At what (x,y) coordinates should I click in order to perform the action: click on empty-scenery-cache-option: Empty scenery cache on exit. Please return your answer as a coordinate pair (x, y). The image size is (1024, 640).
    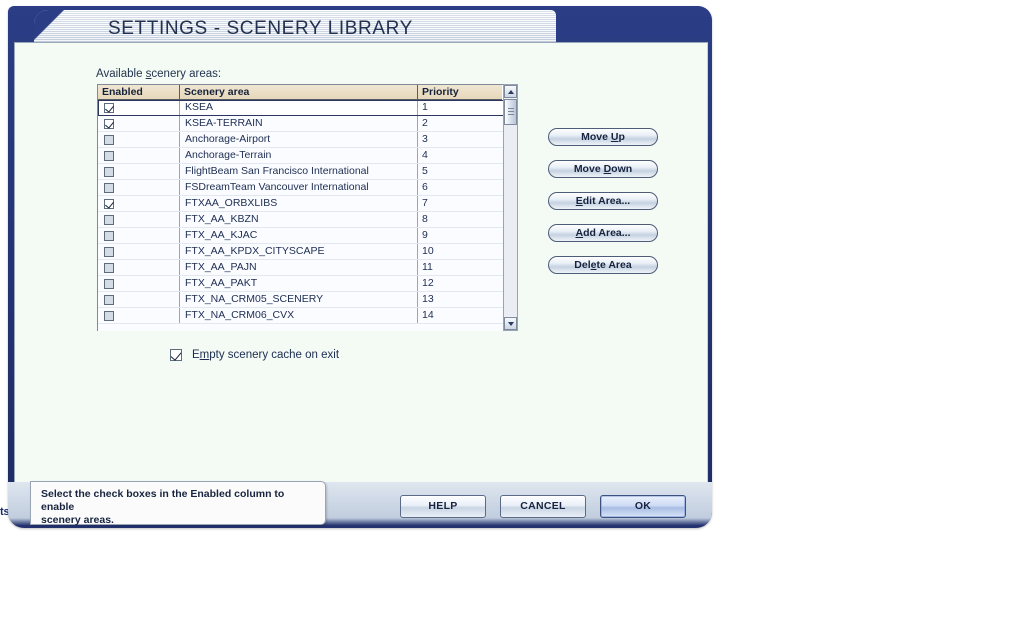
    Looking at the image, I should click on (254, 355).